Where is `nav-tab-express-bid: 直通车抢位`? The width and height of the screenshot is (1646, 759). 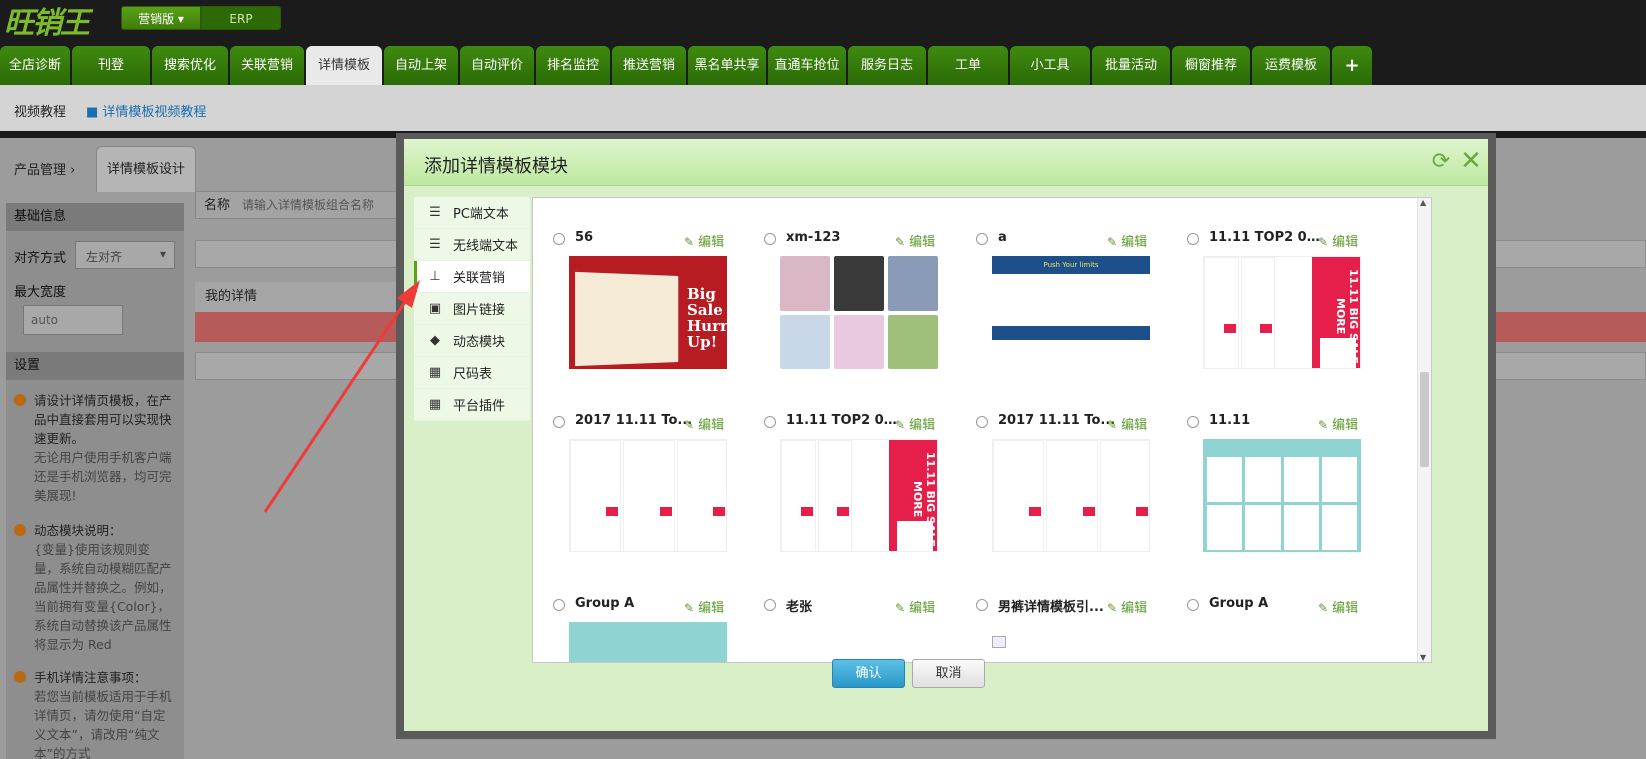
nav-tab-express-bid: 直通车抢位 is located at coordinates (807, 65).